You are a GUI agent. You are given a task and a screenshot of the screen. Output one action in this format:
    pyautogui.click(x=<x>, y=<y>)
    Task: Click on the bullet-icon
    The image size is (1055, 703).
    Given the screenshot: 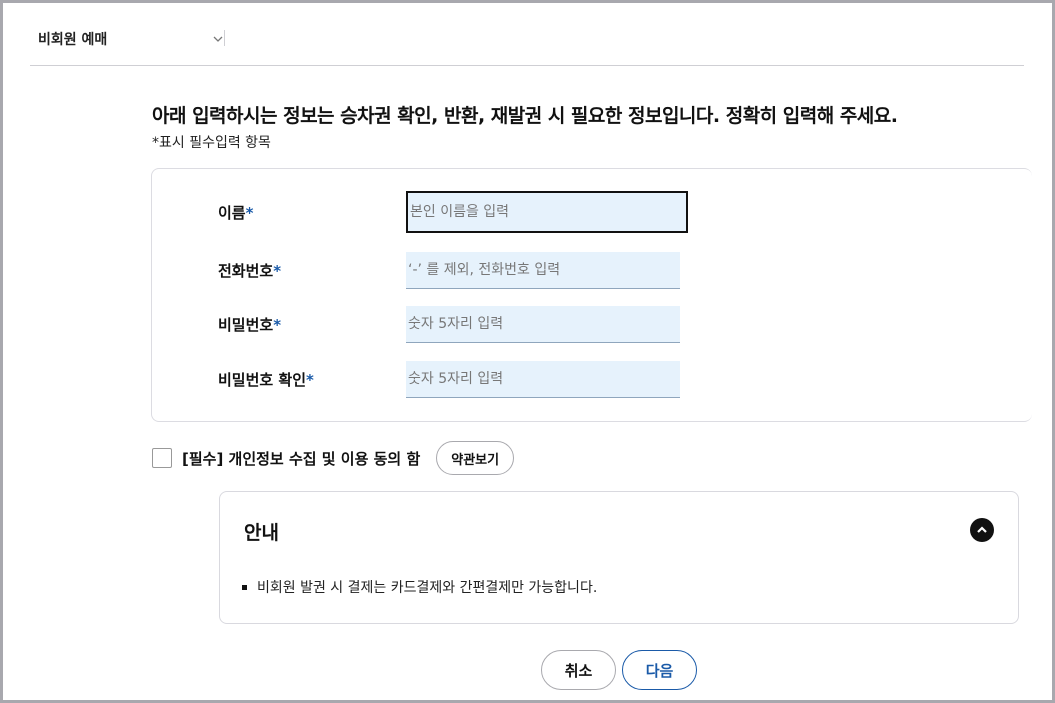 What is the action you would take?
    pyautogui.click(x=244, y=587)
    